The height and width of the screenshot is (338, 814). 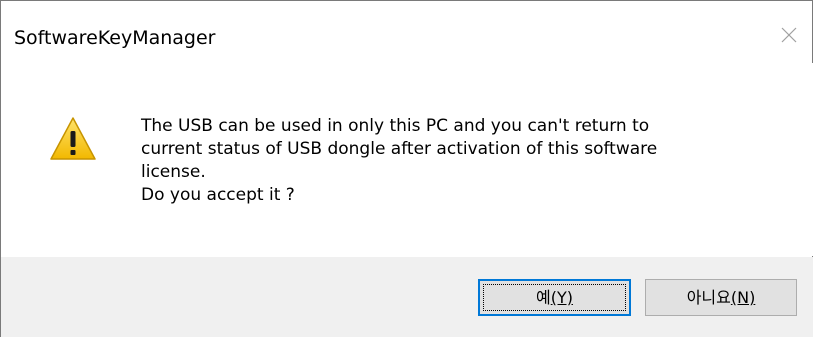 I want to click on close-icon, so click(x=789, y=35).